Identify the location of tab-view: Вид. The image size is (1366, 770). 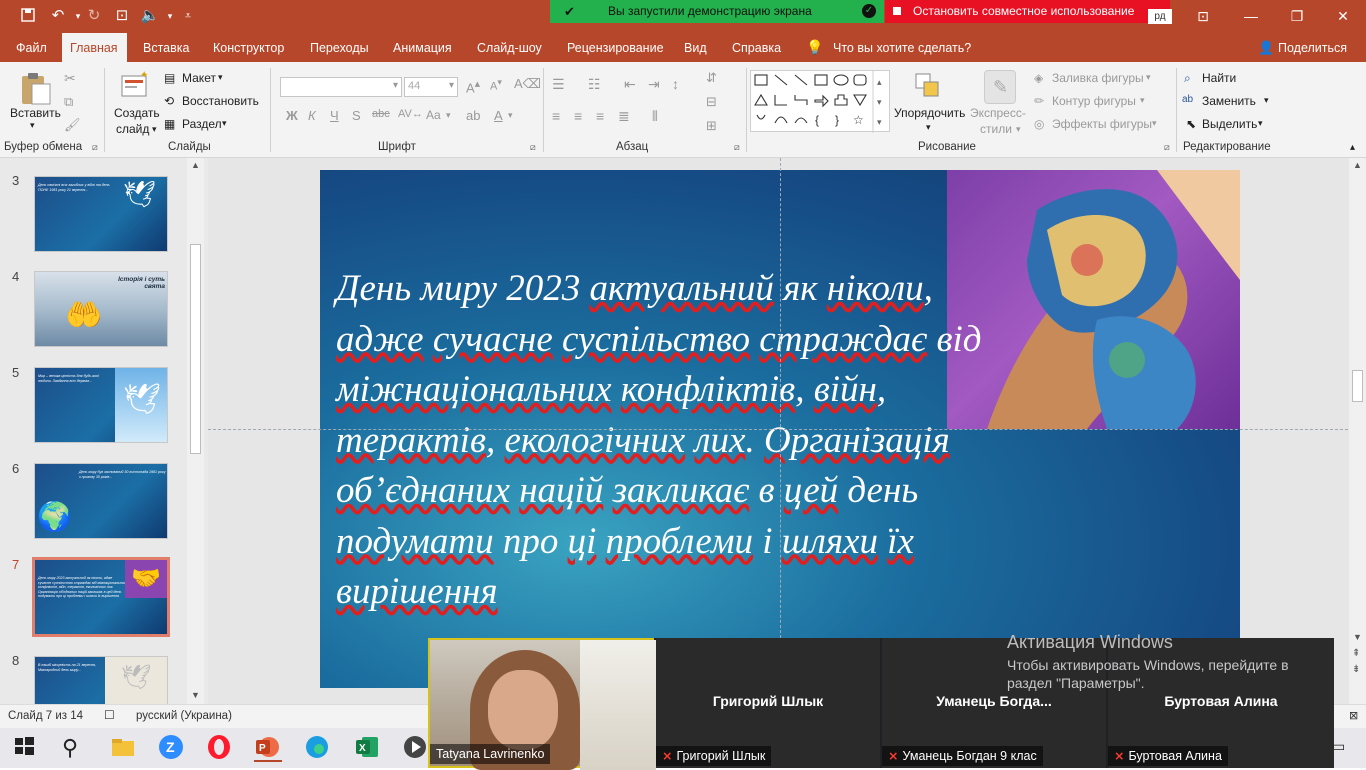
(695, 47).